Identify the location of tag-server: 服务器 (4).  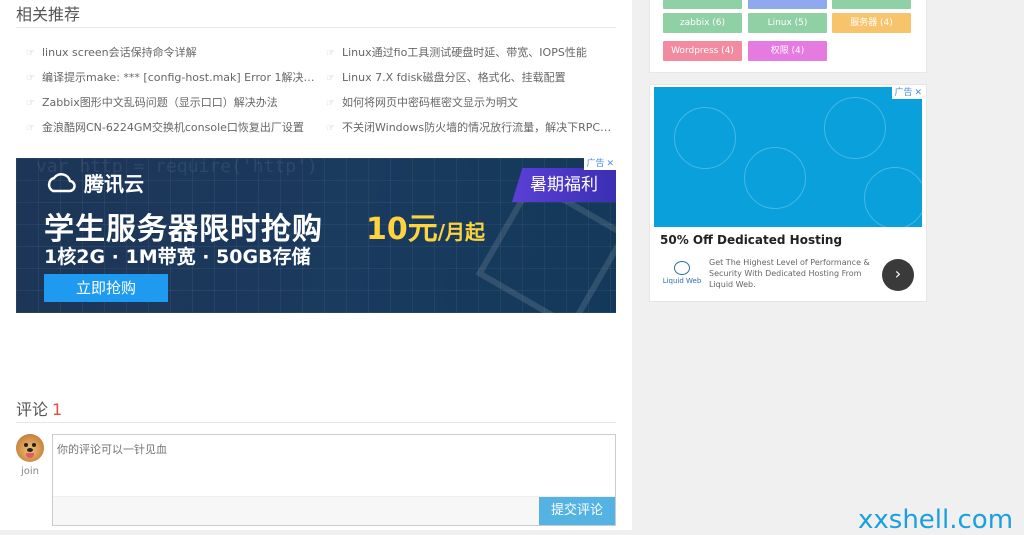
(871, 23).